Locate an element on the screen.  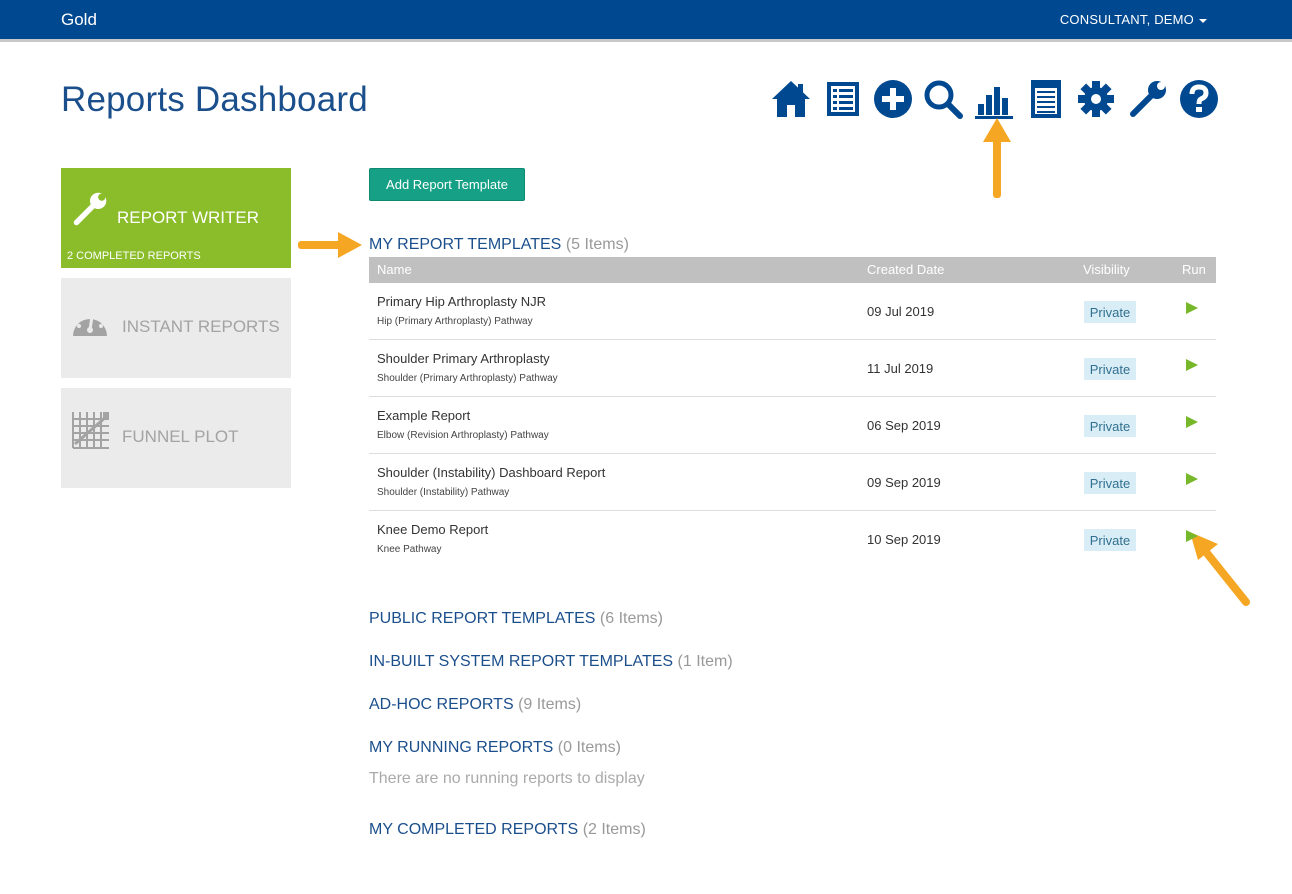
help-icon is located at coordinates (1199, 99).